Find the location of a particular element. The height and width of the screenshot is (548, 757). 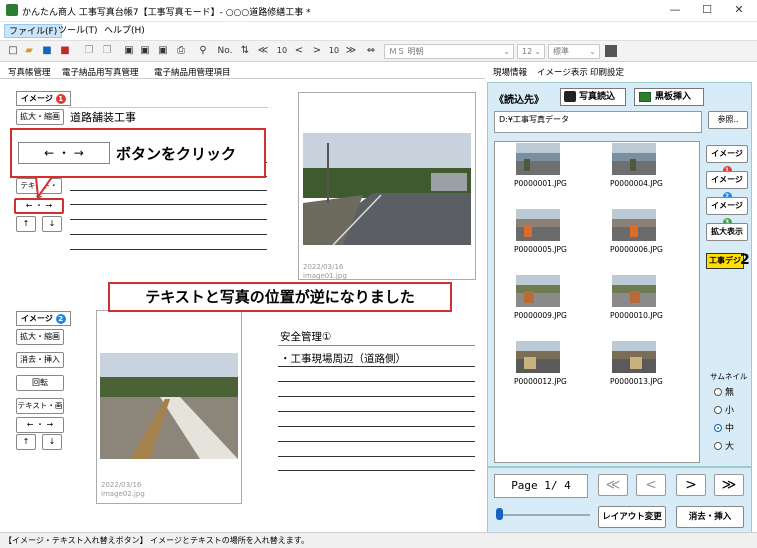

swap-icon: ⇔ is located at coordinates (371, 51).